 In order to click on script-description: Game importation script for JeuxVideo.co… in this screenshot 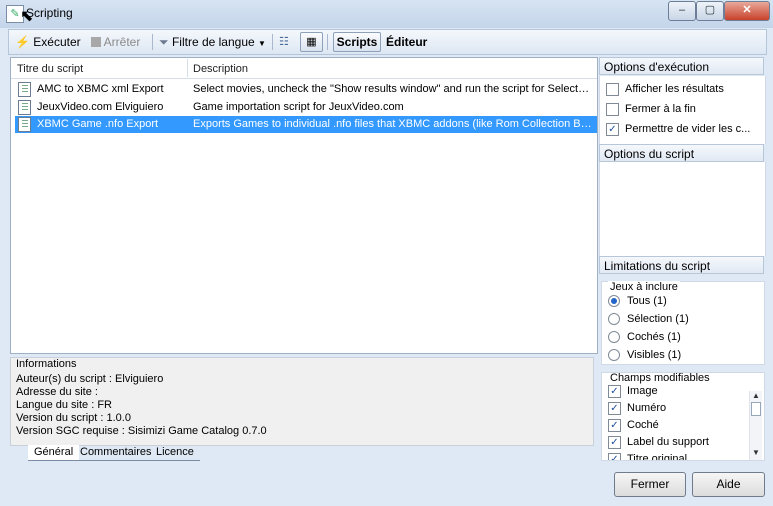, I will do `click(298, 107)`.